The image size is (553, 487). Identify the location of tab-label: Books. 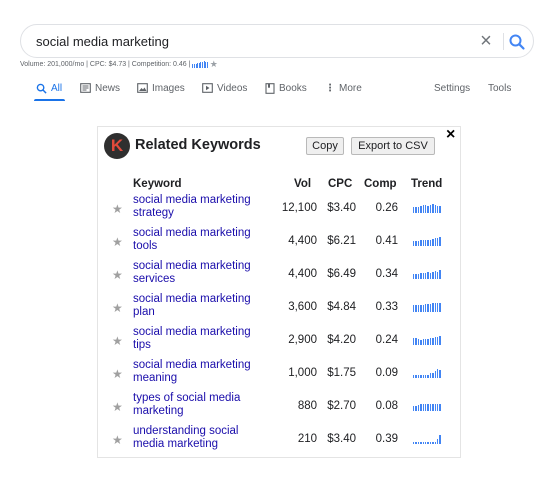
(293, 88).